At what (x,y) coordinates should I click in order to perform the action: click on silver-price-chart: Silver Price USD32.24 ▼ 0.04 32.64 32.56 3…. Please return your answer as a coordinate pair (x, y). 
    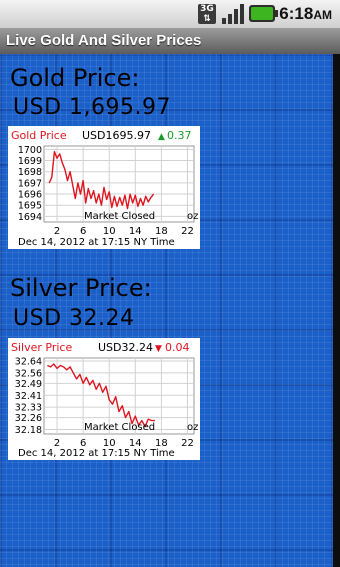
    Looking at the image, I should click on (104, 399).